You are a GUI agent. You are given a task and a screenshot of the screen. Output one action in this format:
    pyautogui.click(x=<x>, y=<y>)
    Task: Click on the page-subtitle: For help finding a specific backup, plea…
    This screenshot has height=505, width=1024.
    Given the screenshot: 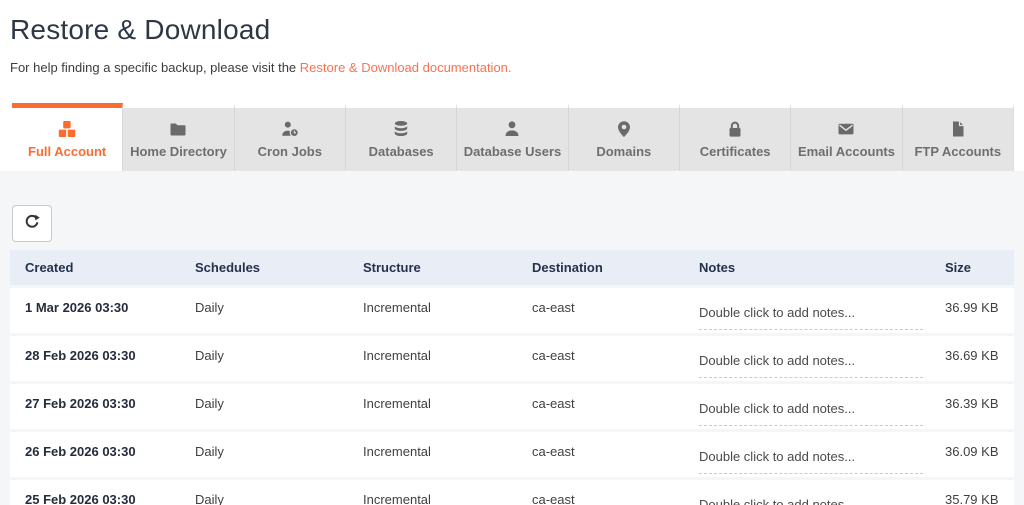 What is the action you would take?
    pyautogui.click(x=512, y=68)
    